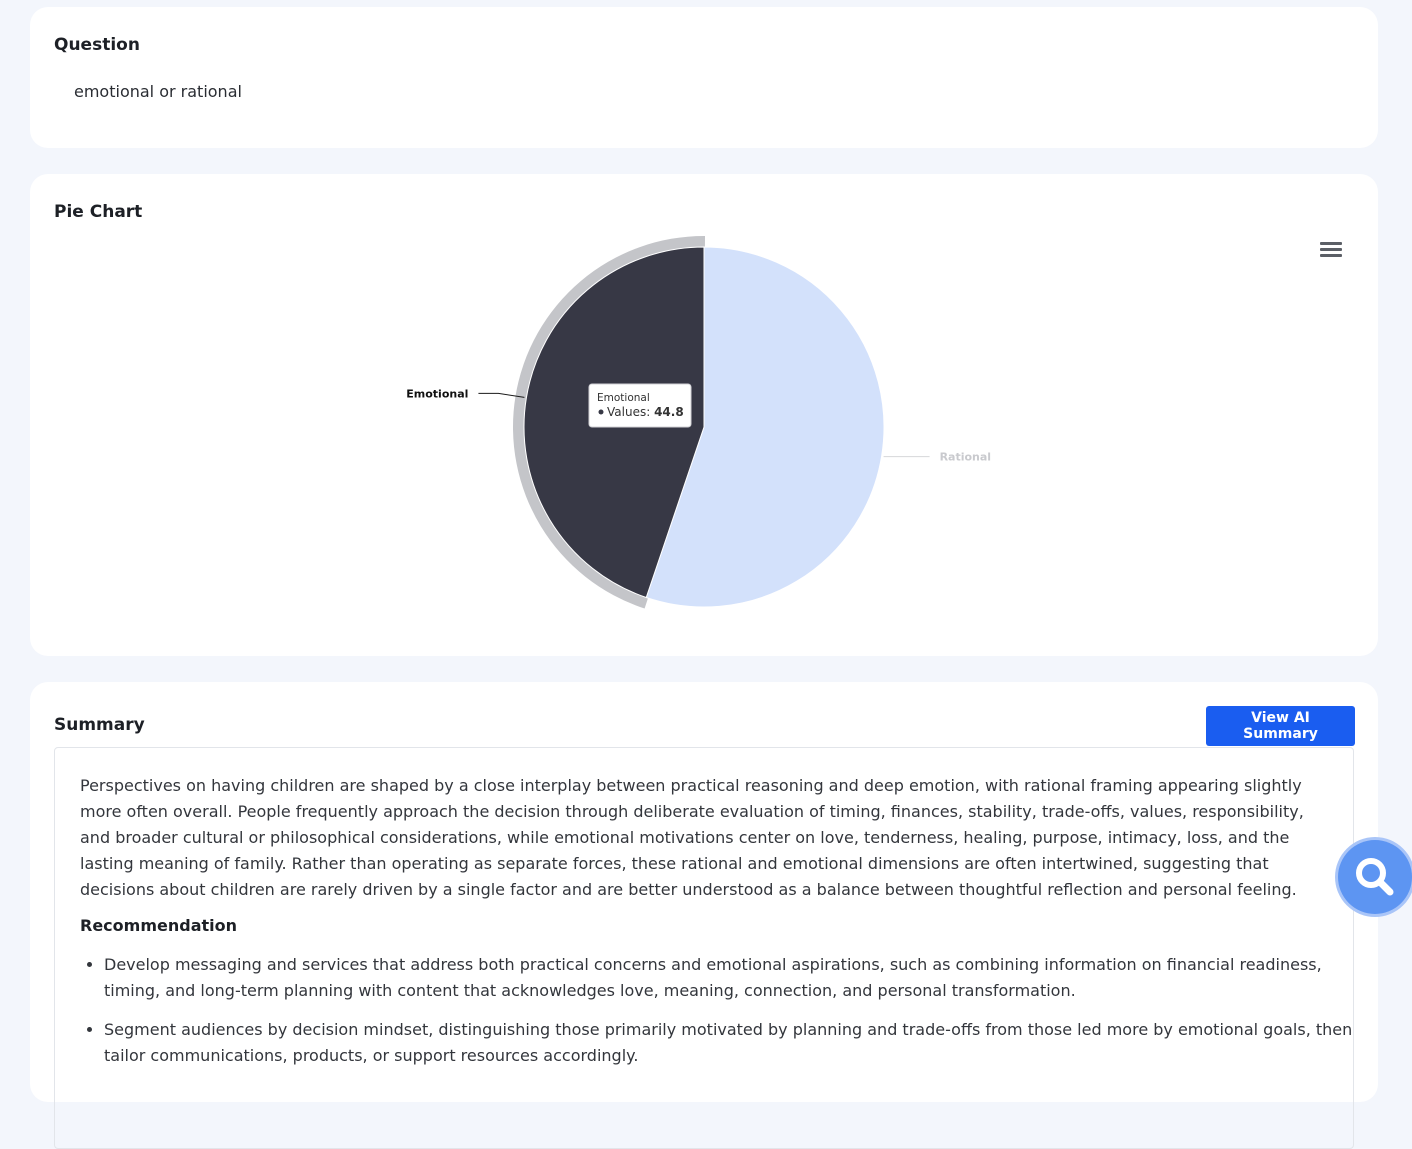 The image size is (1412, 1149). Describe the element at coordinates (623, 398) in the screenshot. I see `tooltip-category: Emotional` at that location.